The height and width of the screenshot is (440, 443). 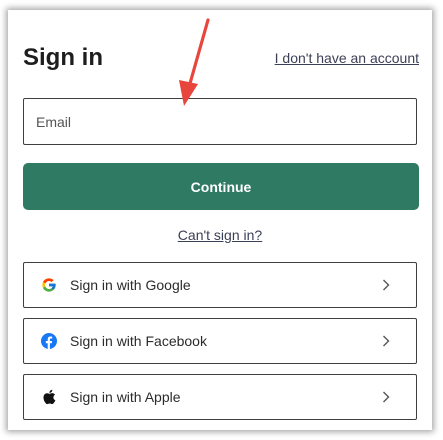 I want to click on sign-in-facebook-button: Sign in with Facebook, so click(x=220, y=341).